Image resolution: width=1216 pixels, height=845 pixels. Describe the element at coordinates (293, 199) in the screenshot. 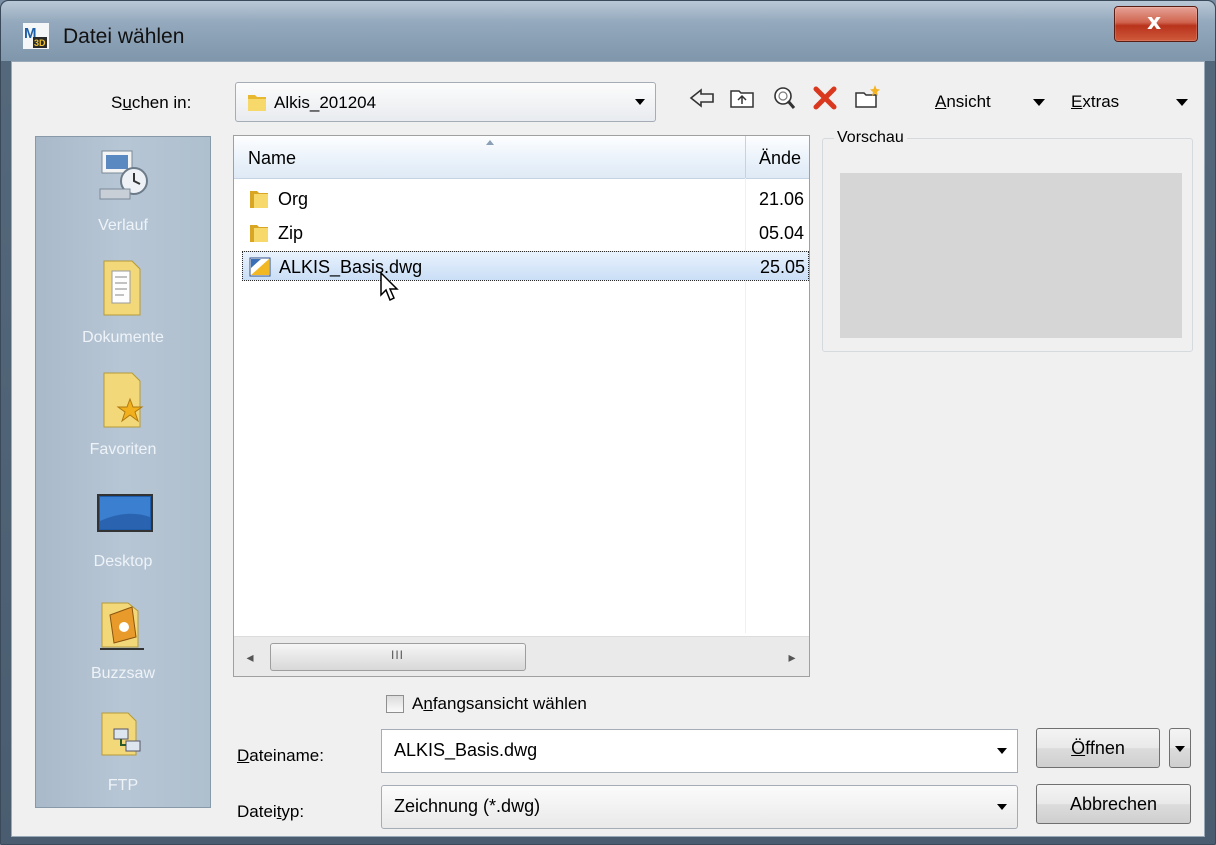

I see `file-name: Org` at that location.